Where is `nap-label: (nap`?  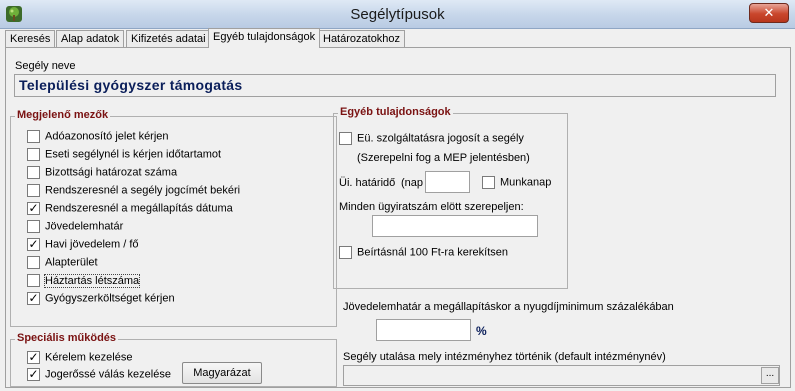
nap-label: (nap is located at coordinates (412, 183).